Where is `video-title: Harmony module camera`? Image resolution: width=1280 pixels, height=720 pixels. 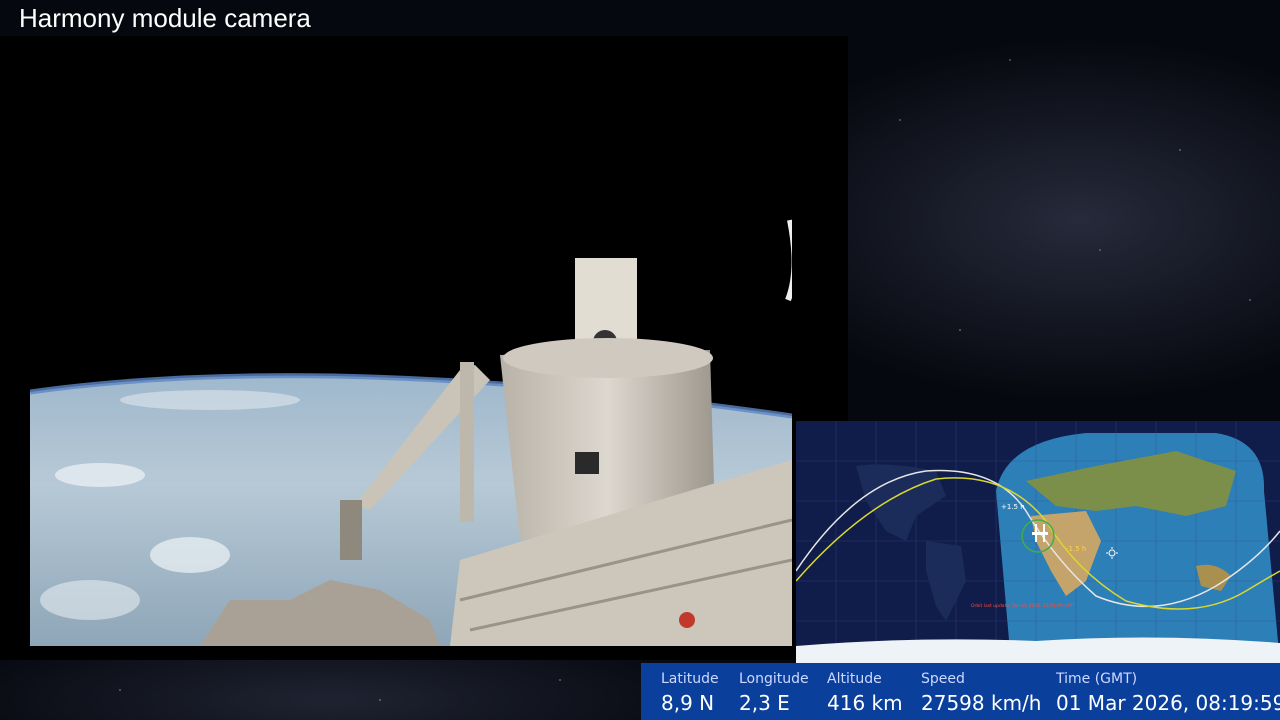
video-title: Harmony module camera is located at coordinates (165, 18).